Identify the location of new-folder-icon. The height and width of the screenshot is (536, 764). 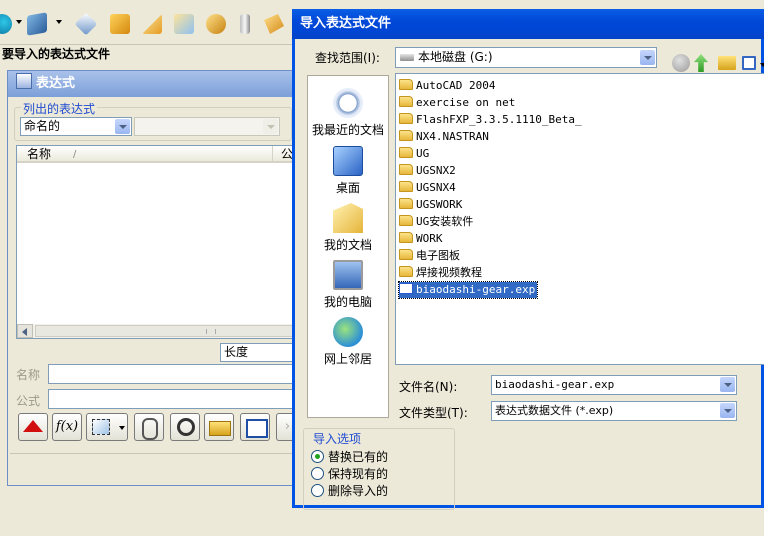
(727, 63).